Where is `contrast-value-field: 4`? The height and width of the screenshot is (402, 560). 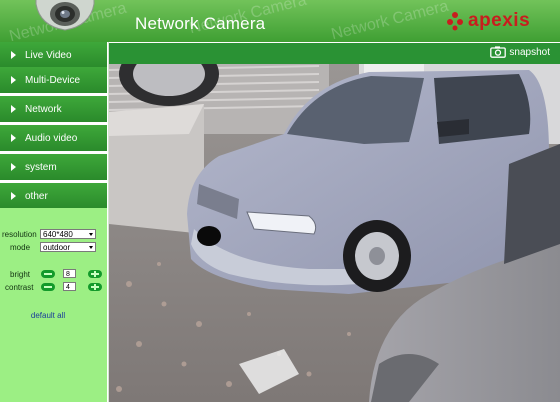 contrast-value-field: 4 is located at coordinates (69, 286).